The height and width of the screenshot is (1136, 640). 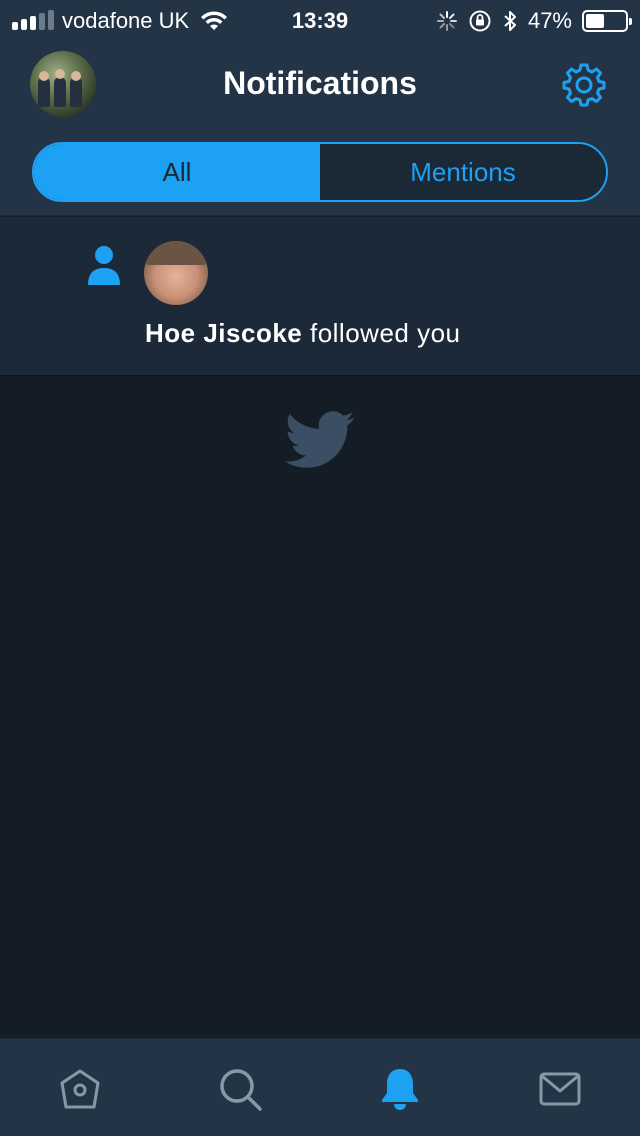 What do you see at coordinates (240, 1089) in the screenshot?
I see `search-icon` at bounding box center [240, 1089].